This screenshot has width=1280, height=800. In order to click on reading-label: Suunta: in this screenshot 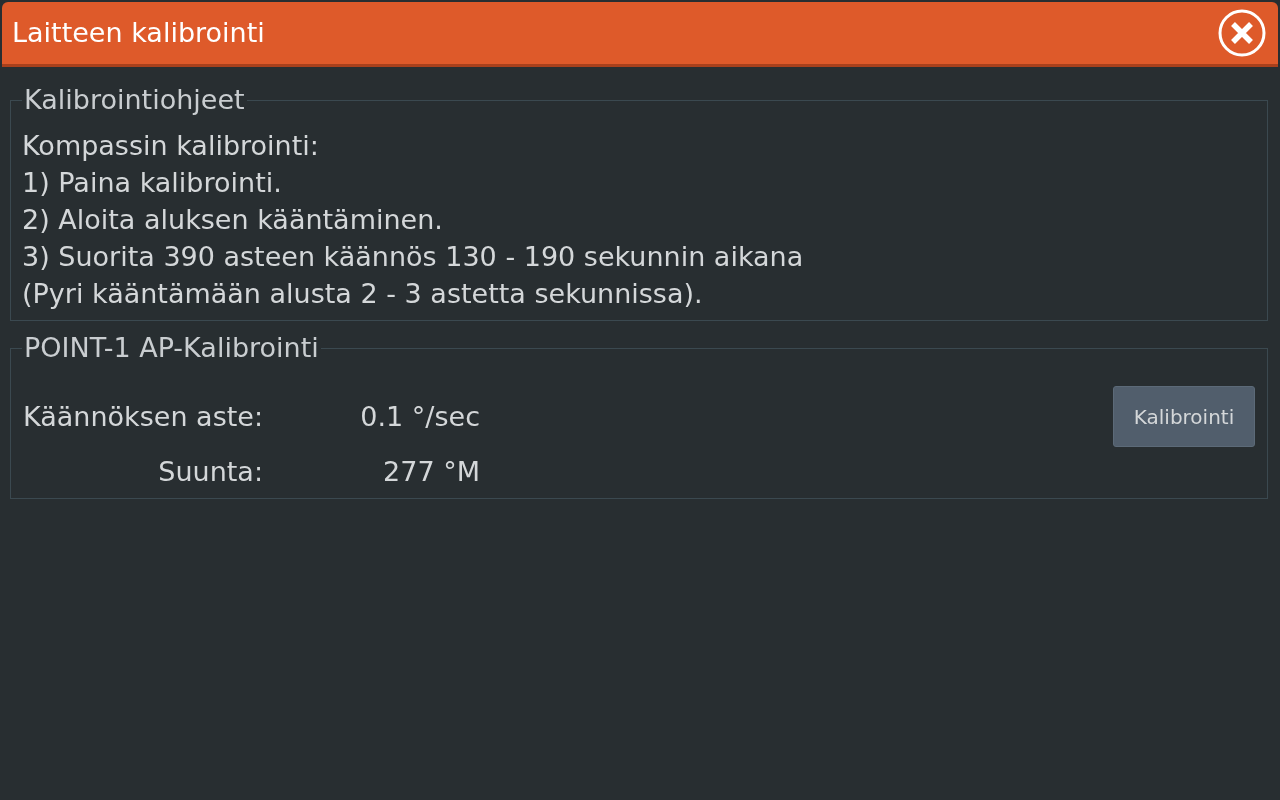, I will do `click(210, 472)`.